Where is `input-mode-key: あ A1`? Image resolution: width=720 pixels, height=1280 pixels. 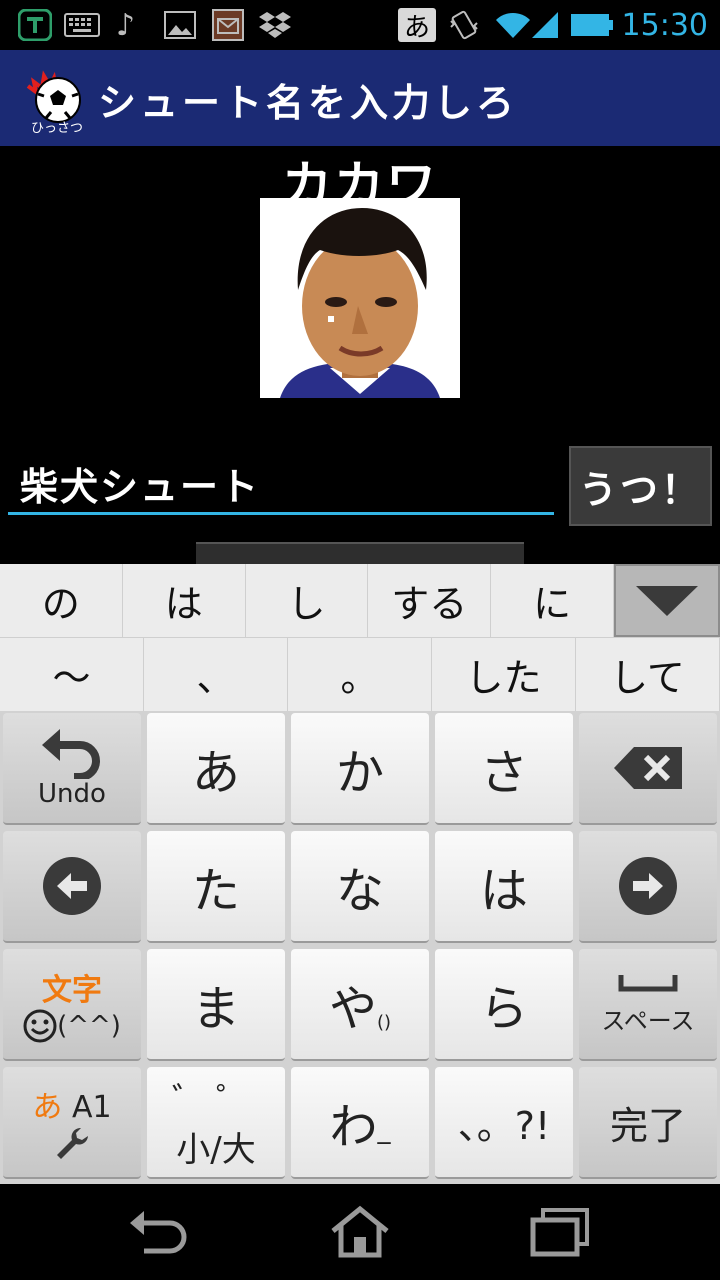 input-mode-key: あ A1 is located at coordinates (72, 1123).